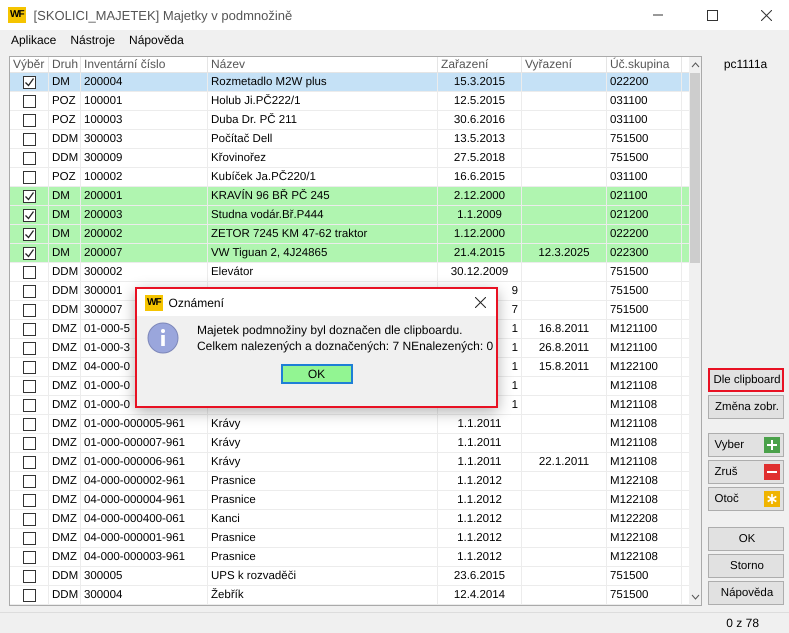 This screenshot has width=789, height=633. What do you see at coordinates (772, 472) in the screenshot?
I see `minus-icon` at bounding box center [772, 472].